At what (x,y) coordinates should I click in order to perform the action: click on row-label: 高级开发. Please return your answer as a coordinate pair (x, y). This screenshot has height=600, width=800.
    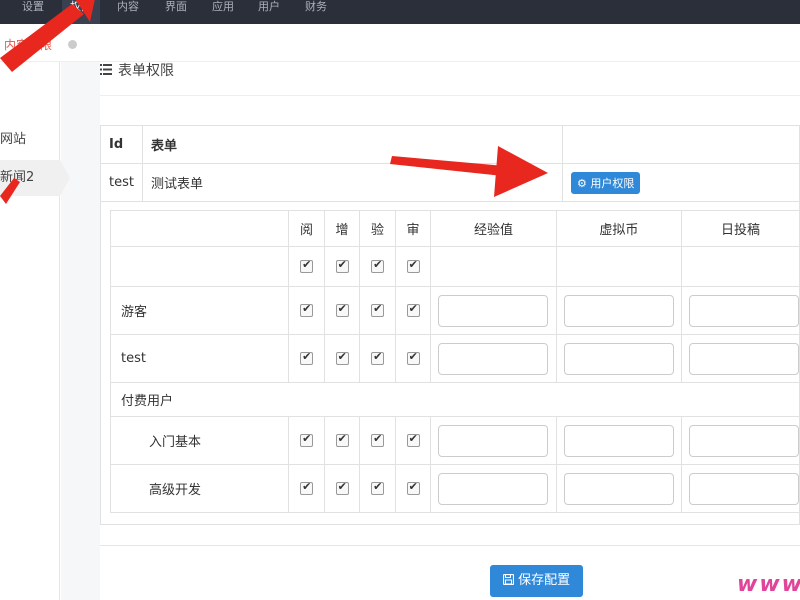
    Looking at the image, I should click on (199, 488).